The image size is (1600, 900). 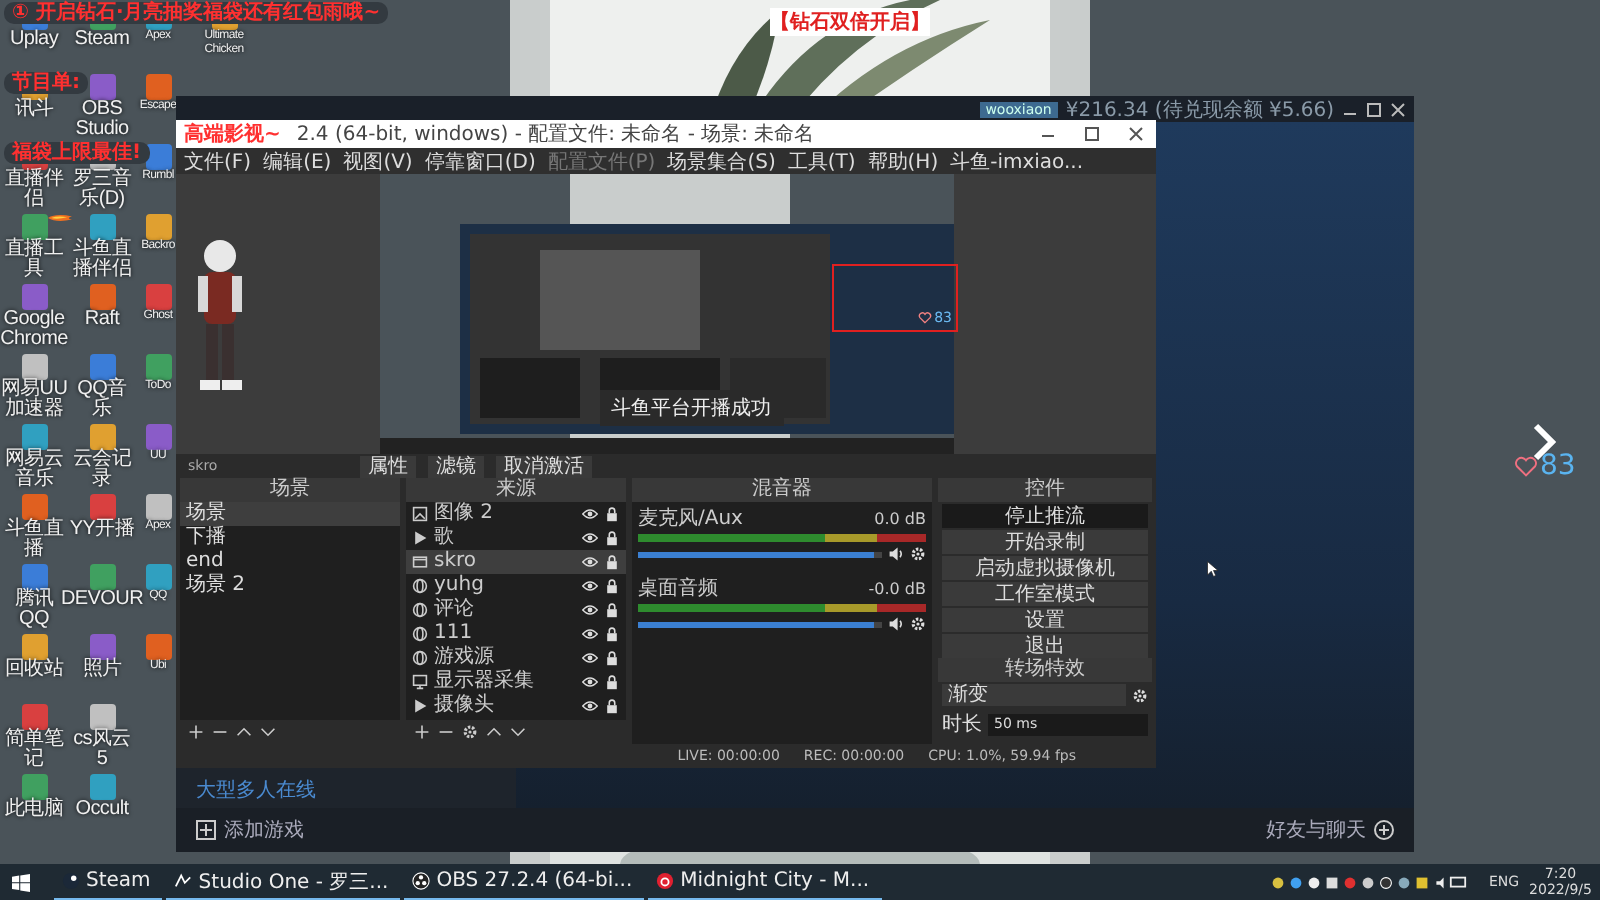 I want to click on icon-label: cs风云 5, so click(x=102, y=750).